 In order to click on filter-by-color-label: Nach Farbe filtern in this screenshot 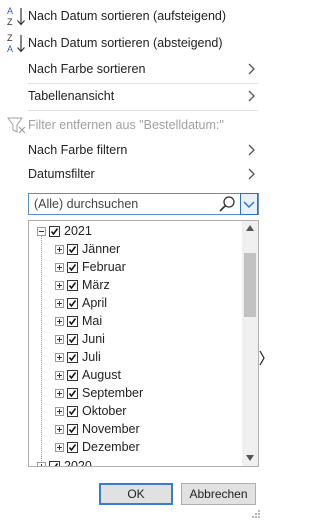, I will do `click(78, 150)`.